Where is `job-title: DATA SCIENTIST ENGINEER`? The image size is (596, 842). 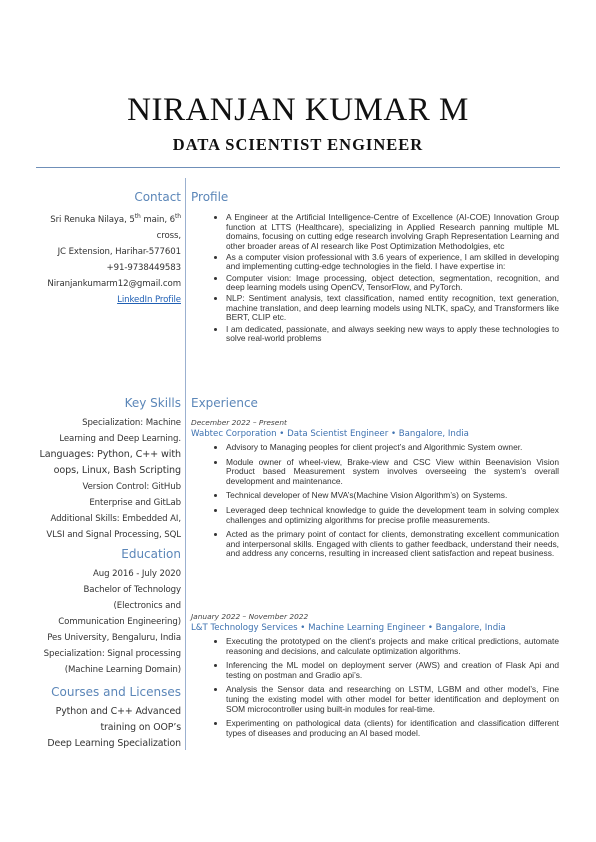
job-title: DATA SCIENTIST ENGINEER is located at coordinates (298, 144).